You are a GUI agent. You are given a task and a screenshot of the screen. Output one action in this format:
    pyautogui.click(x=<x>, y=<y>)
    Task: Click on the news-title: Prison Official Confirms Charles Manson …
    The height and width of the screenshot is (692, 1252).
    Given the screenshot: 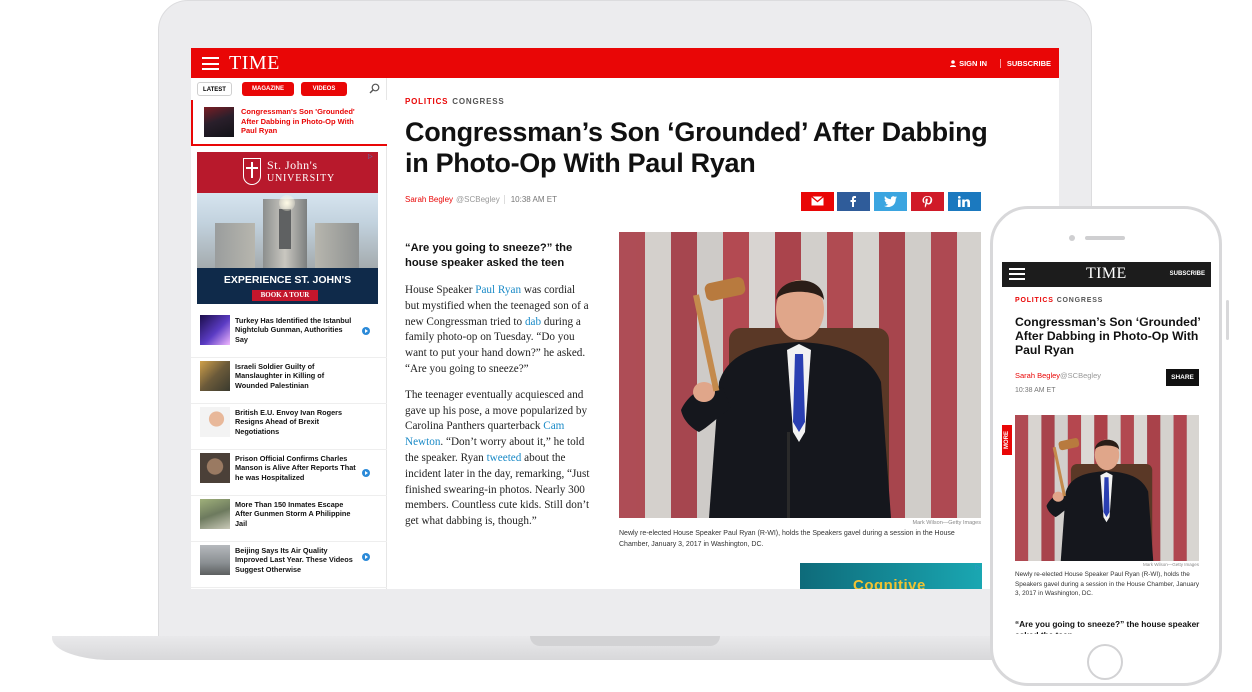 What is the action you would take?
    pyautogui.click(x=295, y=468)
    